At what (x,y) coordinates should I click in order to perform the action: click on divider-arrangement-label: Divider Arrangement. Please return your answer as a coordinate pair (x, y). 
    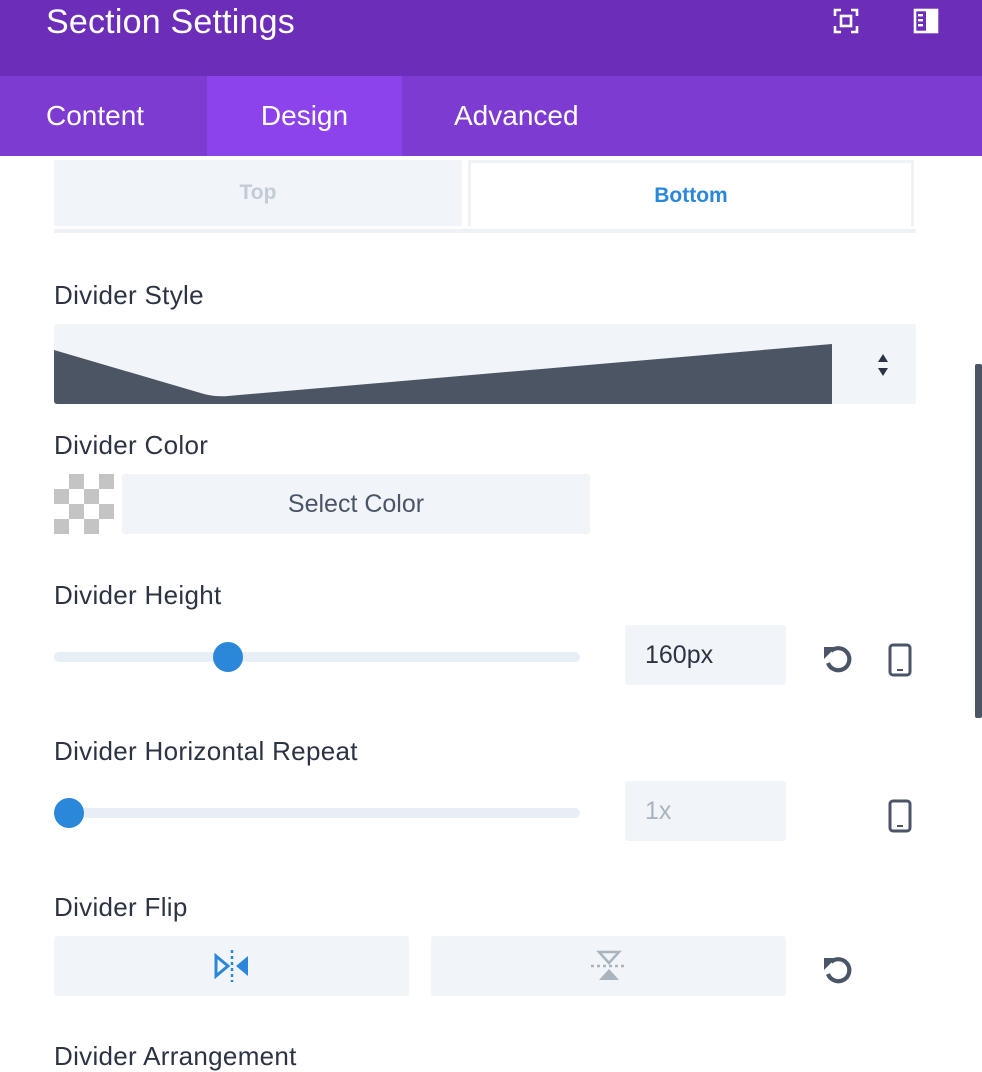
    Looking at the image, I should click on (175, 1056).